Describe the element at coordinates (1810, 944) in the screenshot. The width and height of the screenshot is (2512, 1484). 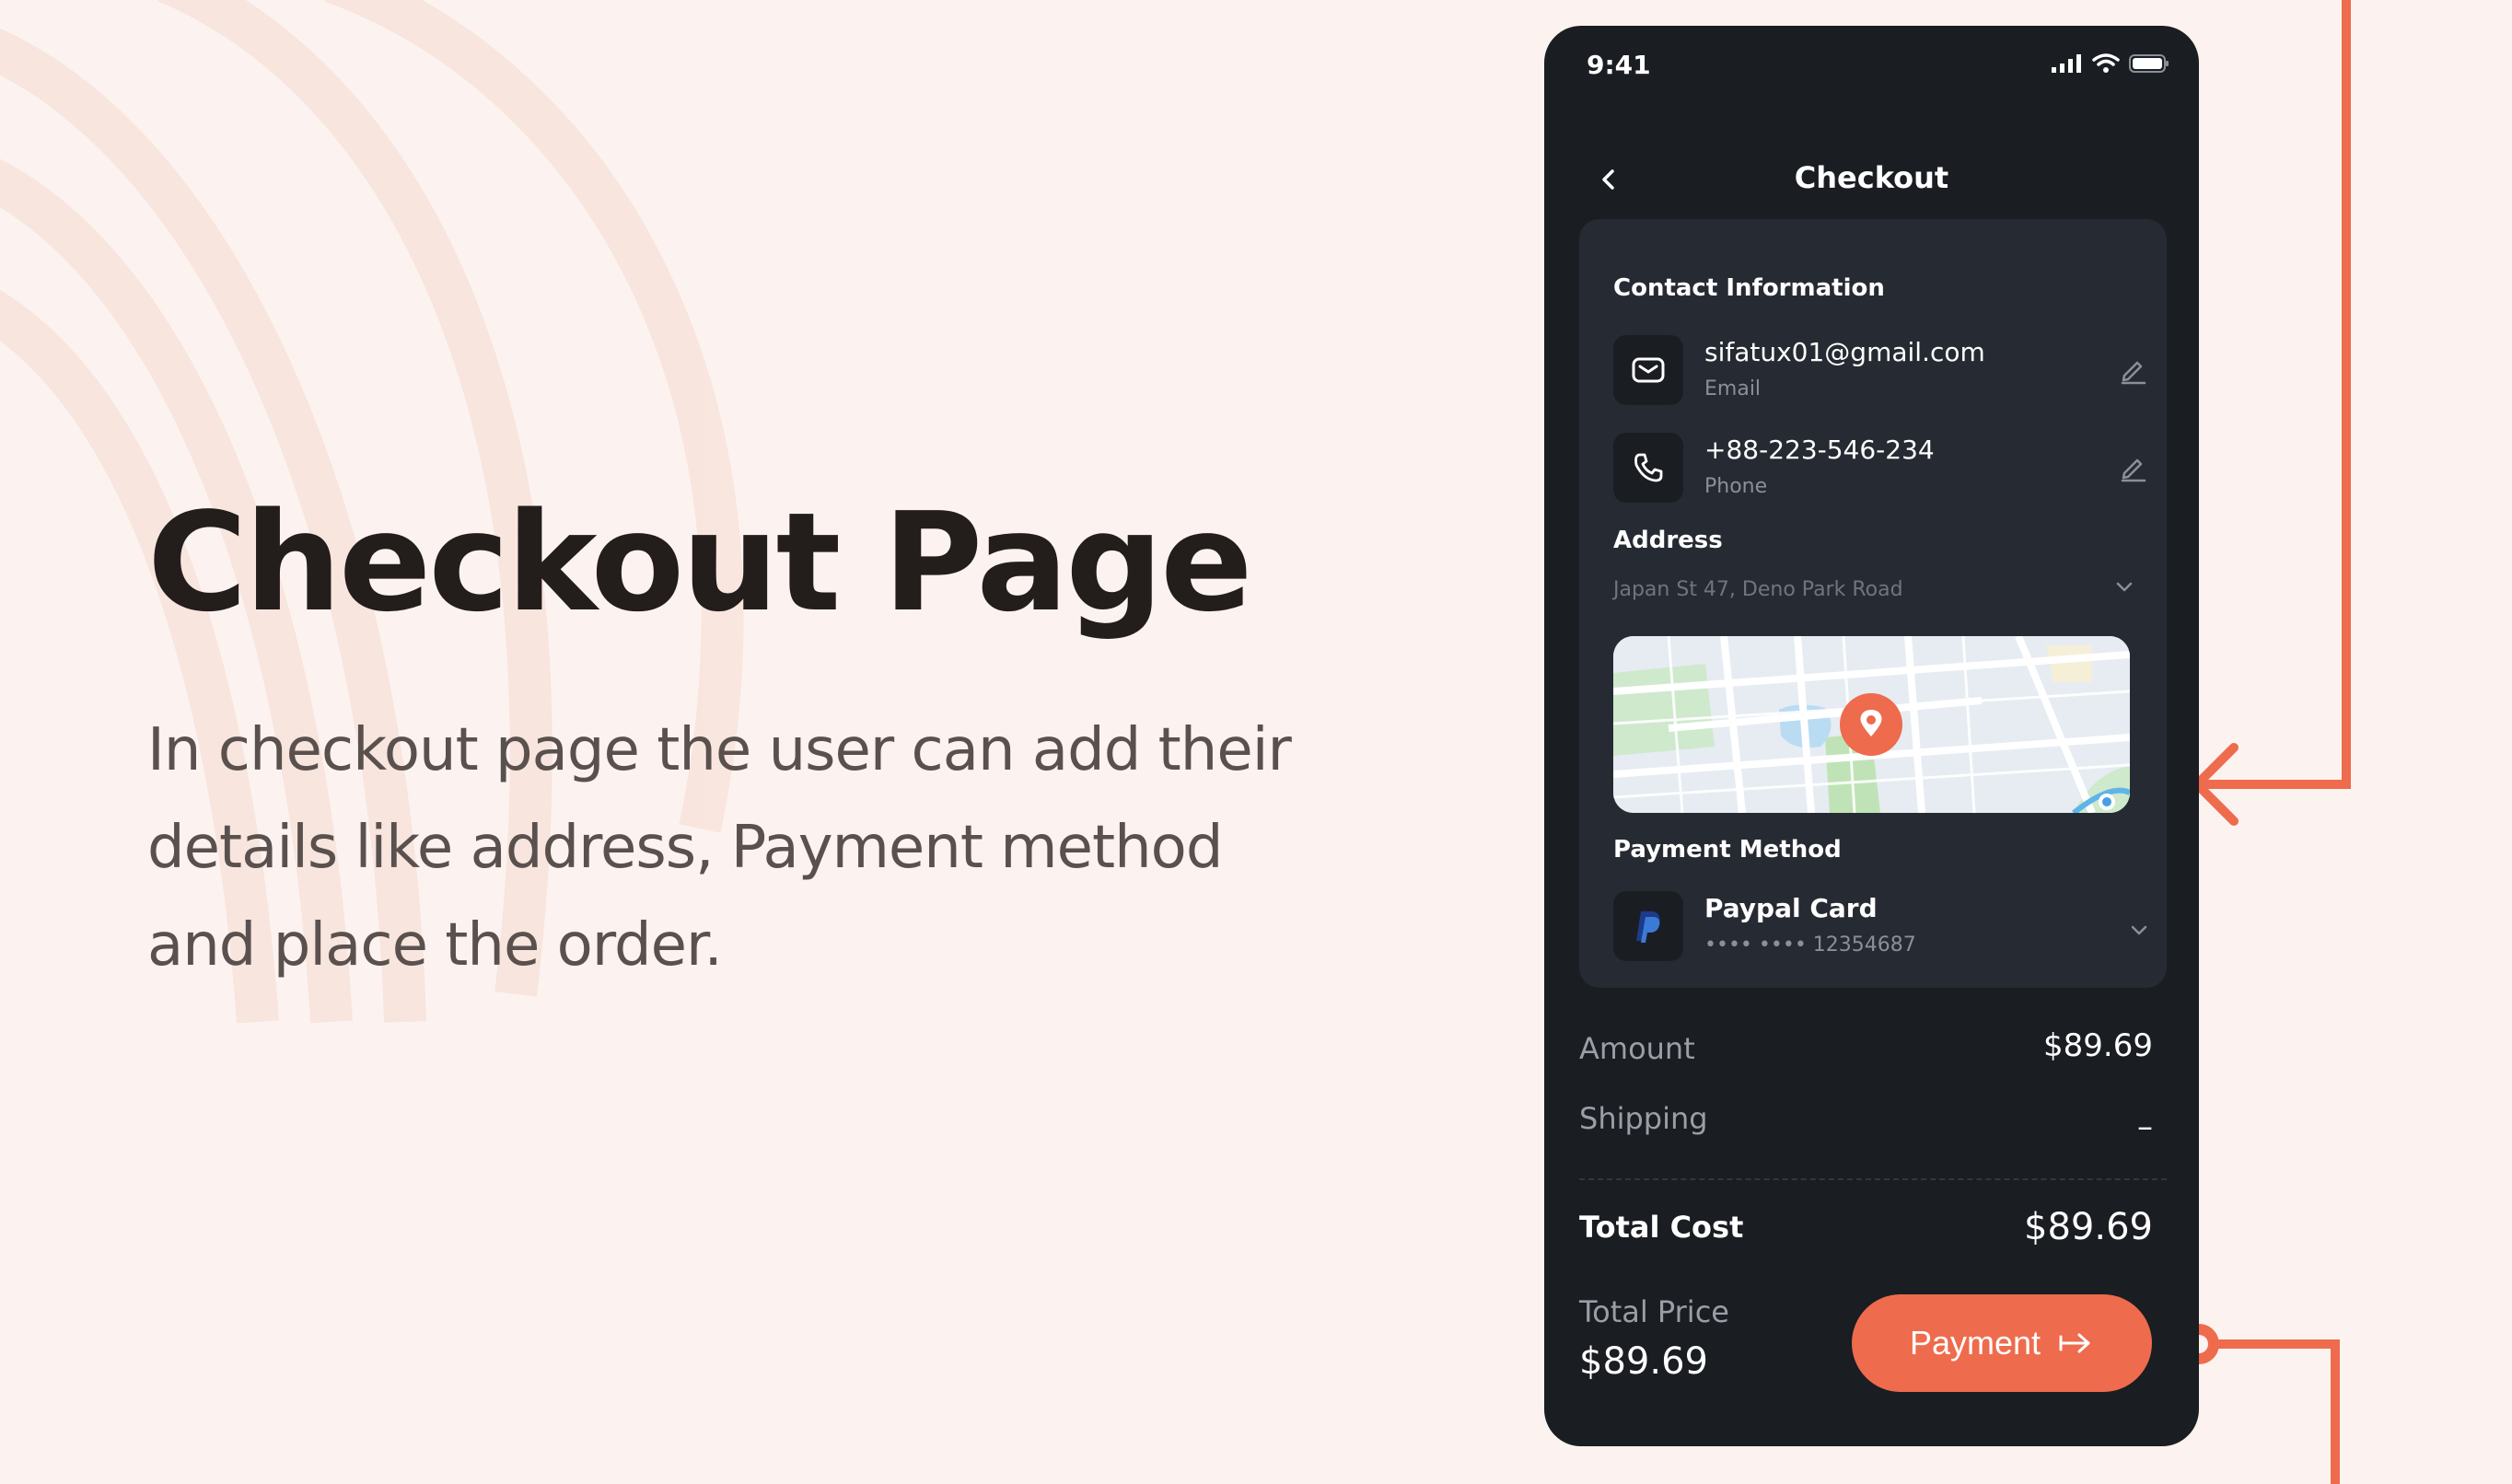
I see `payment-card-number: •••• •••• 12354687` at that location.